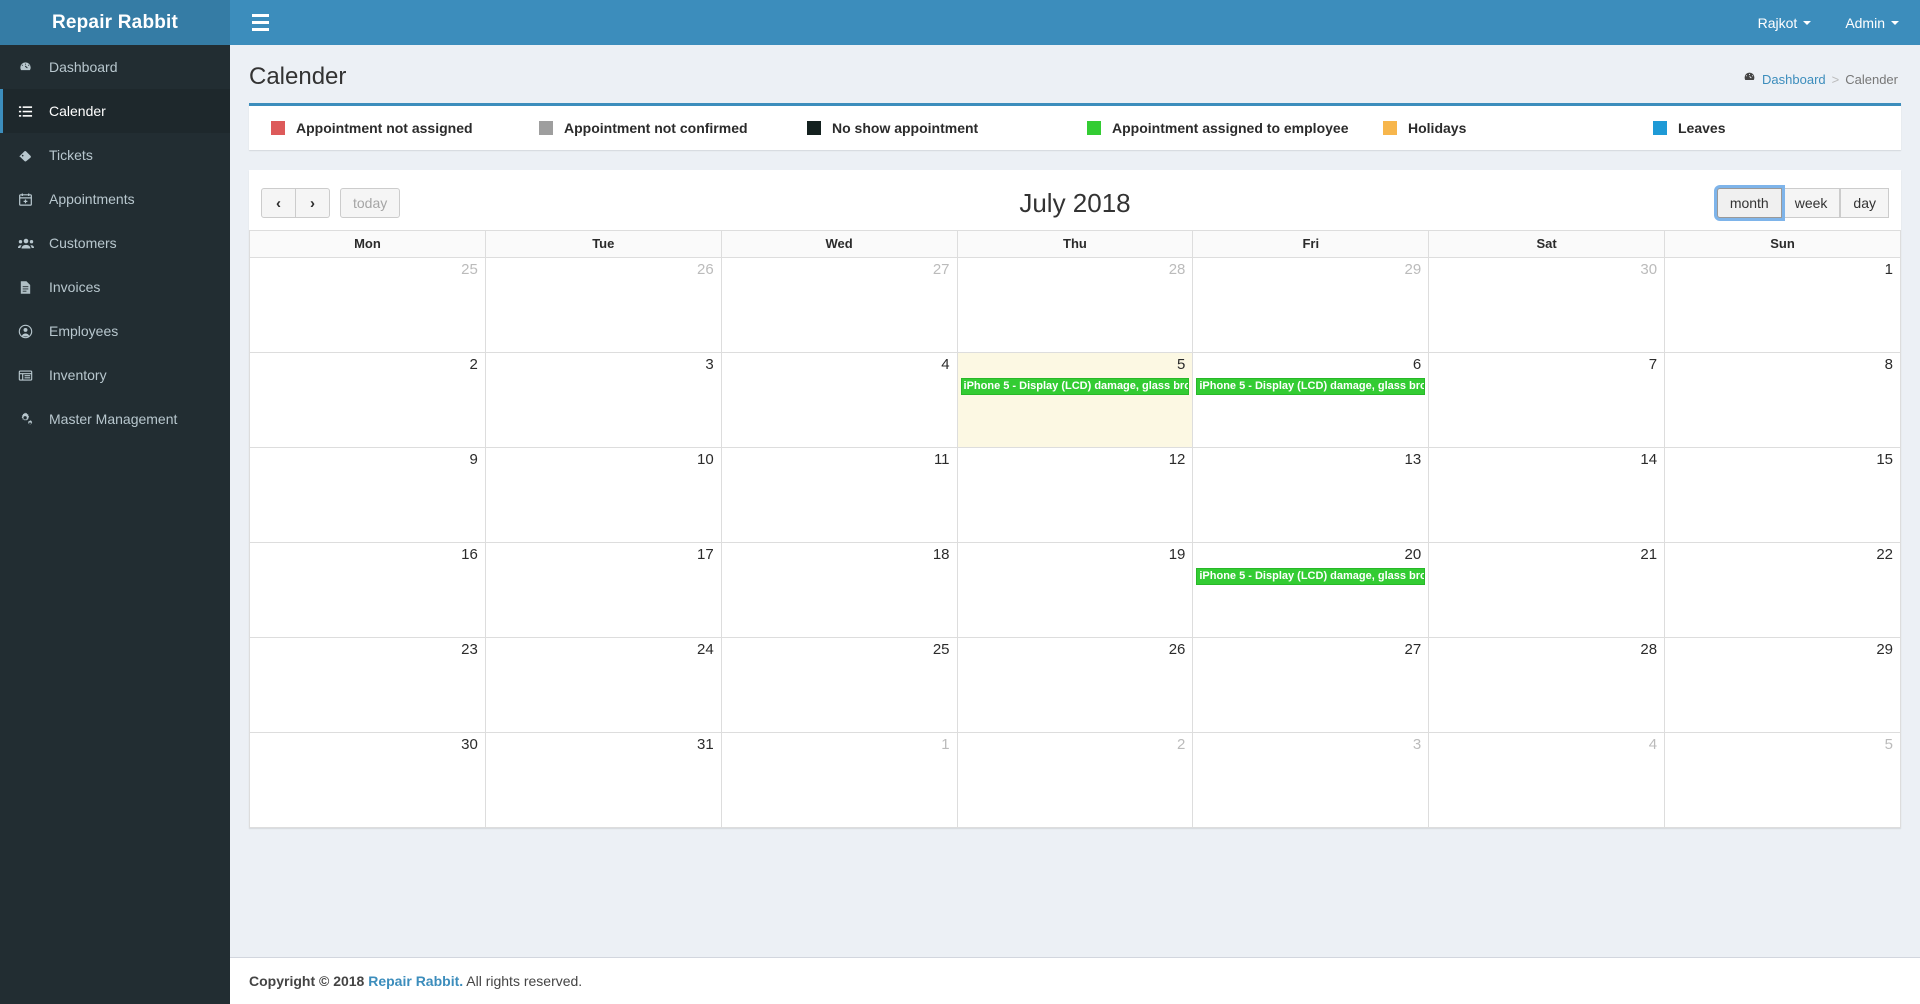  I want to click on calendar-day-cell: 9, so click(367, 495).